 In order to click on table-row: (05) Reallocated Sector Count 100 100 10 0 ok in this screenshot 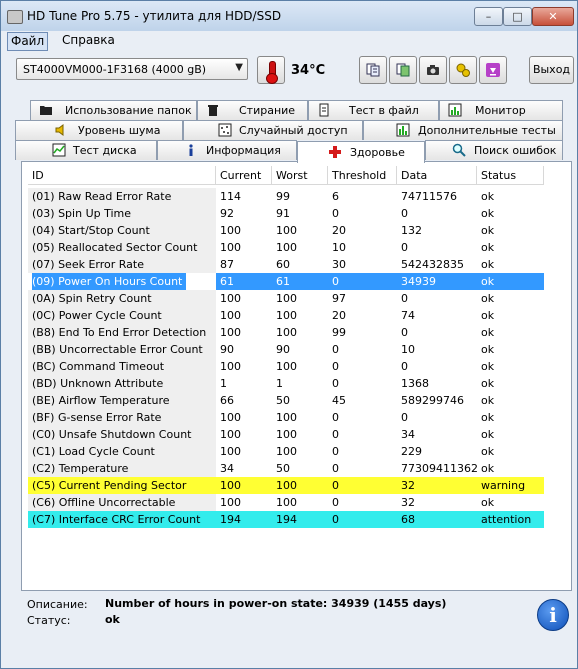, I will do `click(286, 247)`.